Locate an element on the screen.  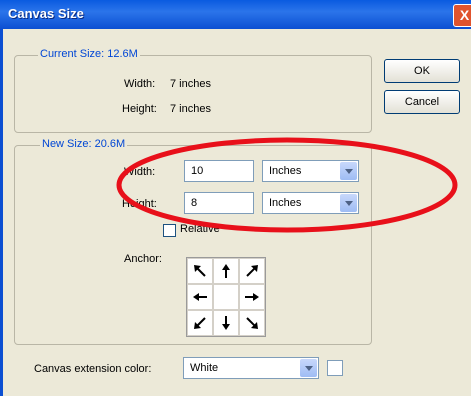
height-unit-select: Inches is located at coordinates (310, 203).